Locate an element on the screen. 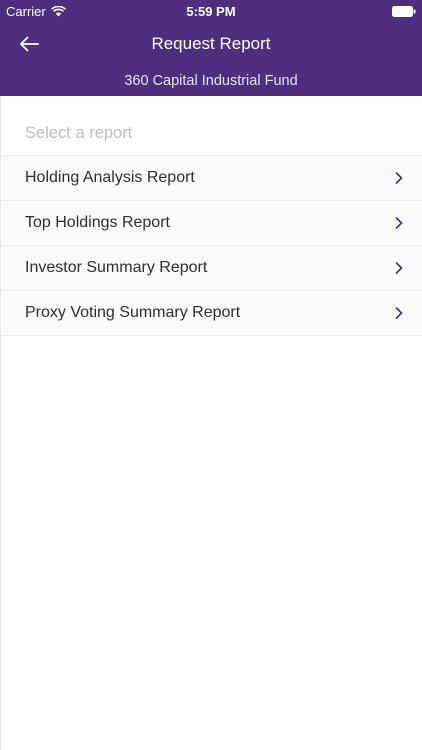 This screenshot has height=750, width=422. page-title: Request Report is located at coordinates (211, 43).